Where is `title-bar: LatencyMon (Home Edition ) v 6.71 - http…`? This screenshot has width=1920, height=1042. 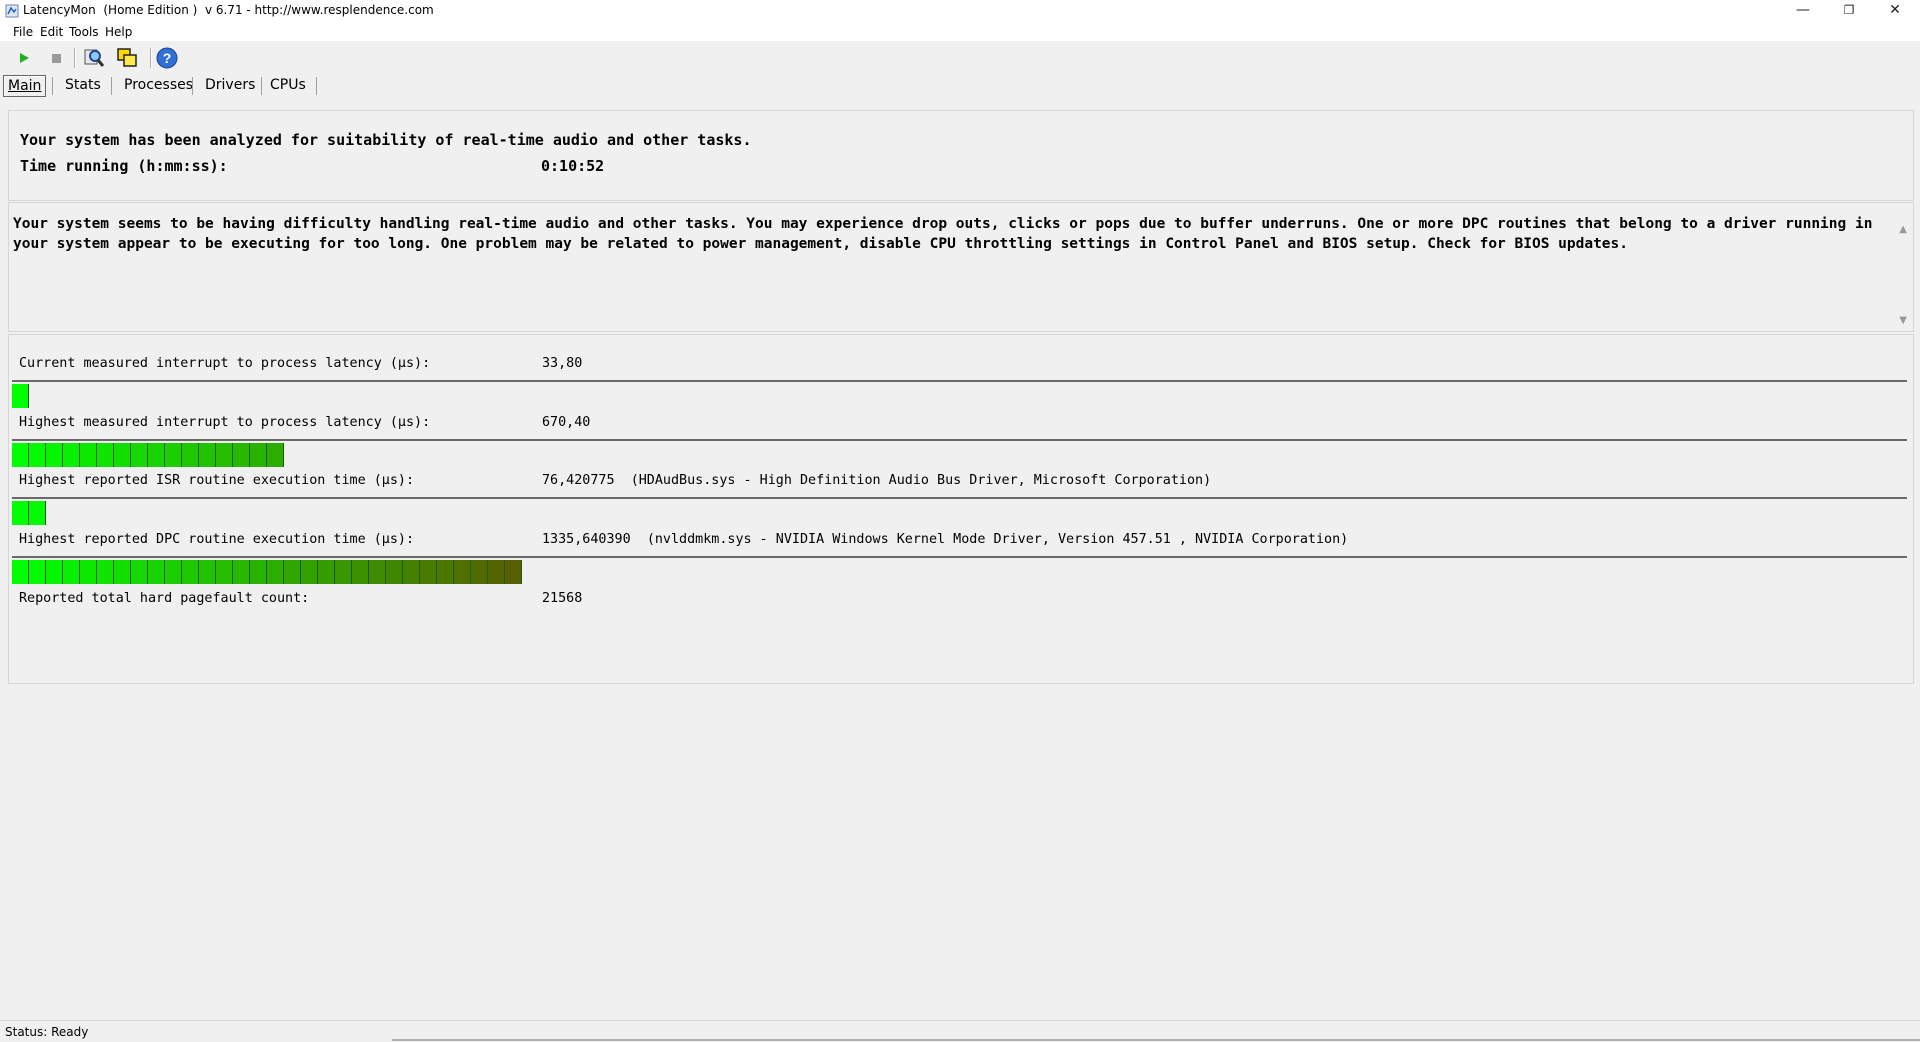 title-bar: LatencyMon (Home Edition ) v 6.71 - http… is located at coordinates (960, 11).